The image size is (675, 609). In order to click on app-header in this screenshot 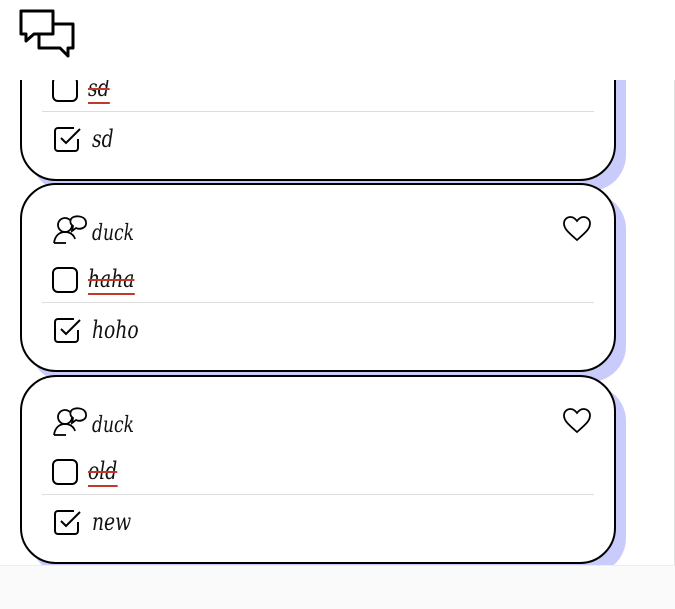, I will do `click(337, 40)`.